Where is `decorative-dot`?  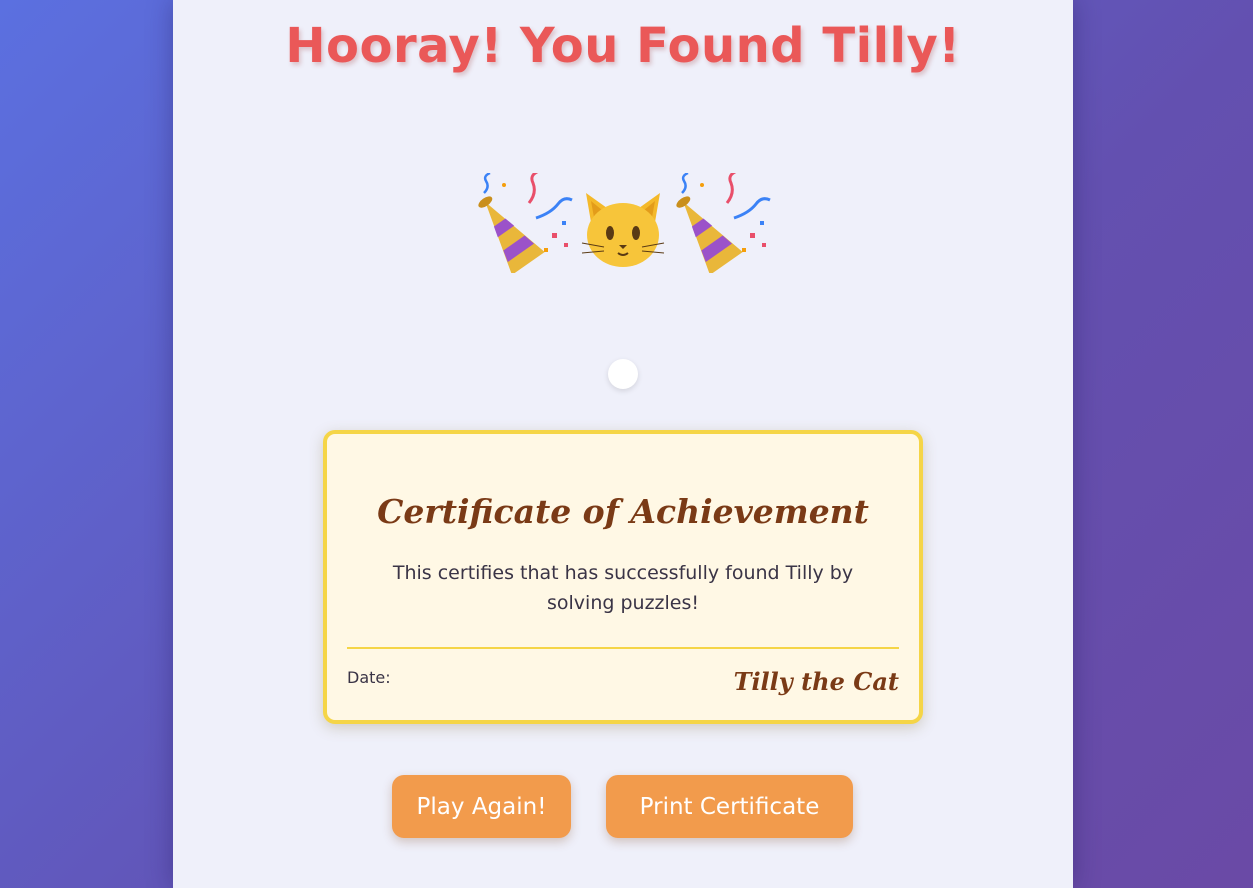
decorative-dot is located at coordinates (623, 374).